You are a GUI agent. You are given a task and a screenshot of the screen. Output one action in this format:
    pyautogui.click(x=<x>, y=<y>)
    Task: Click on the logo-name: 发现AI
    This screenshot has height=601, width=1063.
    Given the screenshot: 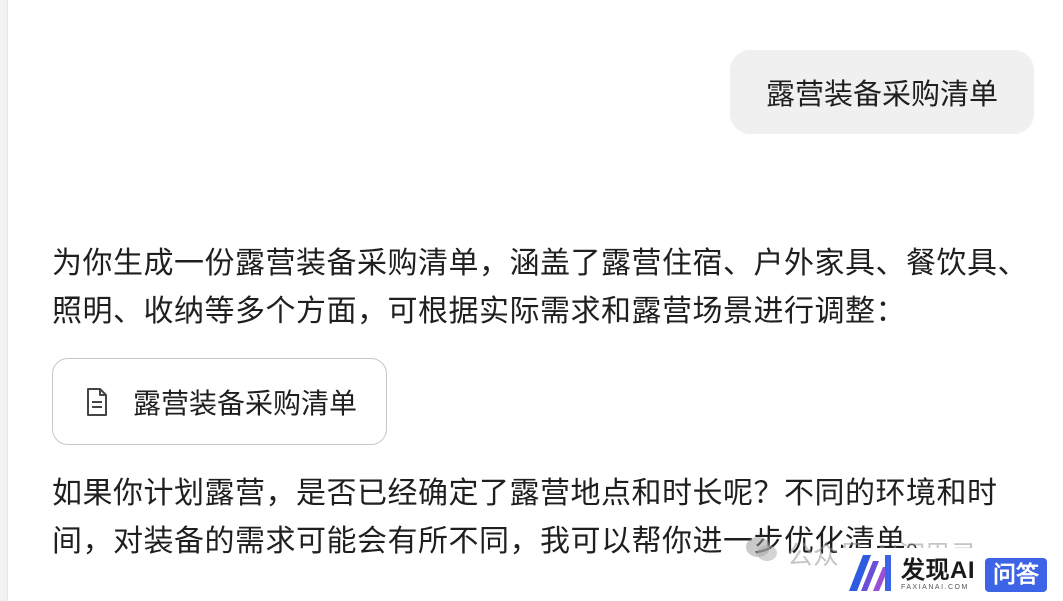 What is the action you would take?
    pyautogui.click(x=938, y=570)
    